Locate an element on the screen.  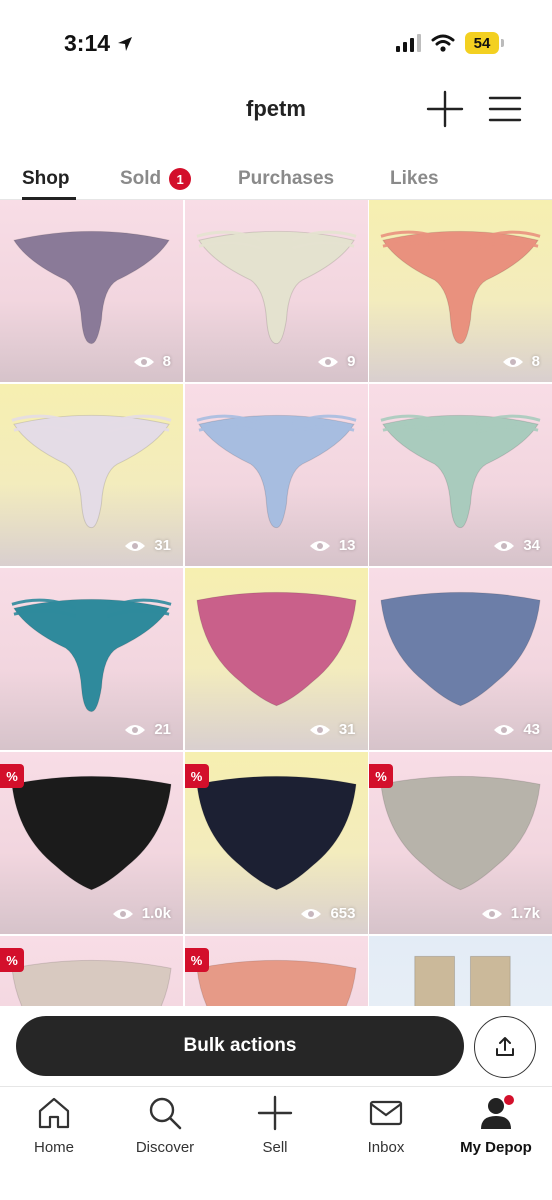
listing-tile: % 653 is located at coordinates (276, 843).